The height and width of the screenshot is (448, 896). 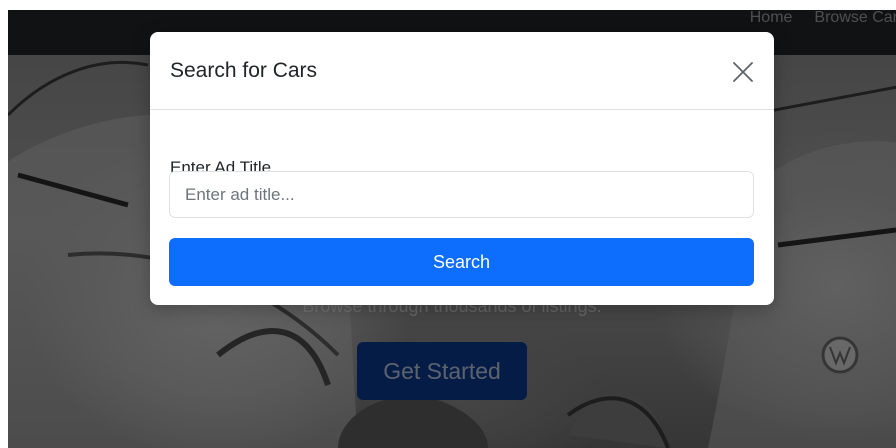 What do you see at coordinates (461, 194) in the screenshot?
I see `ad-title-input` at bounding box center [461, 194].